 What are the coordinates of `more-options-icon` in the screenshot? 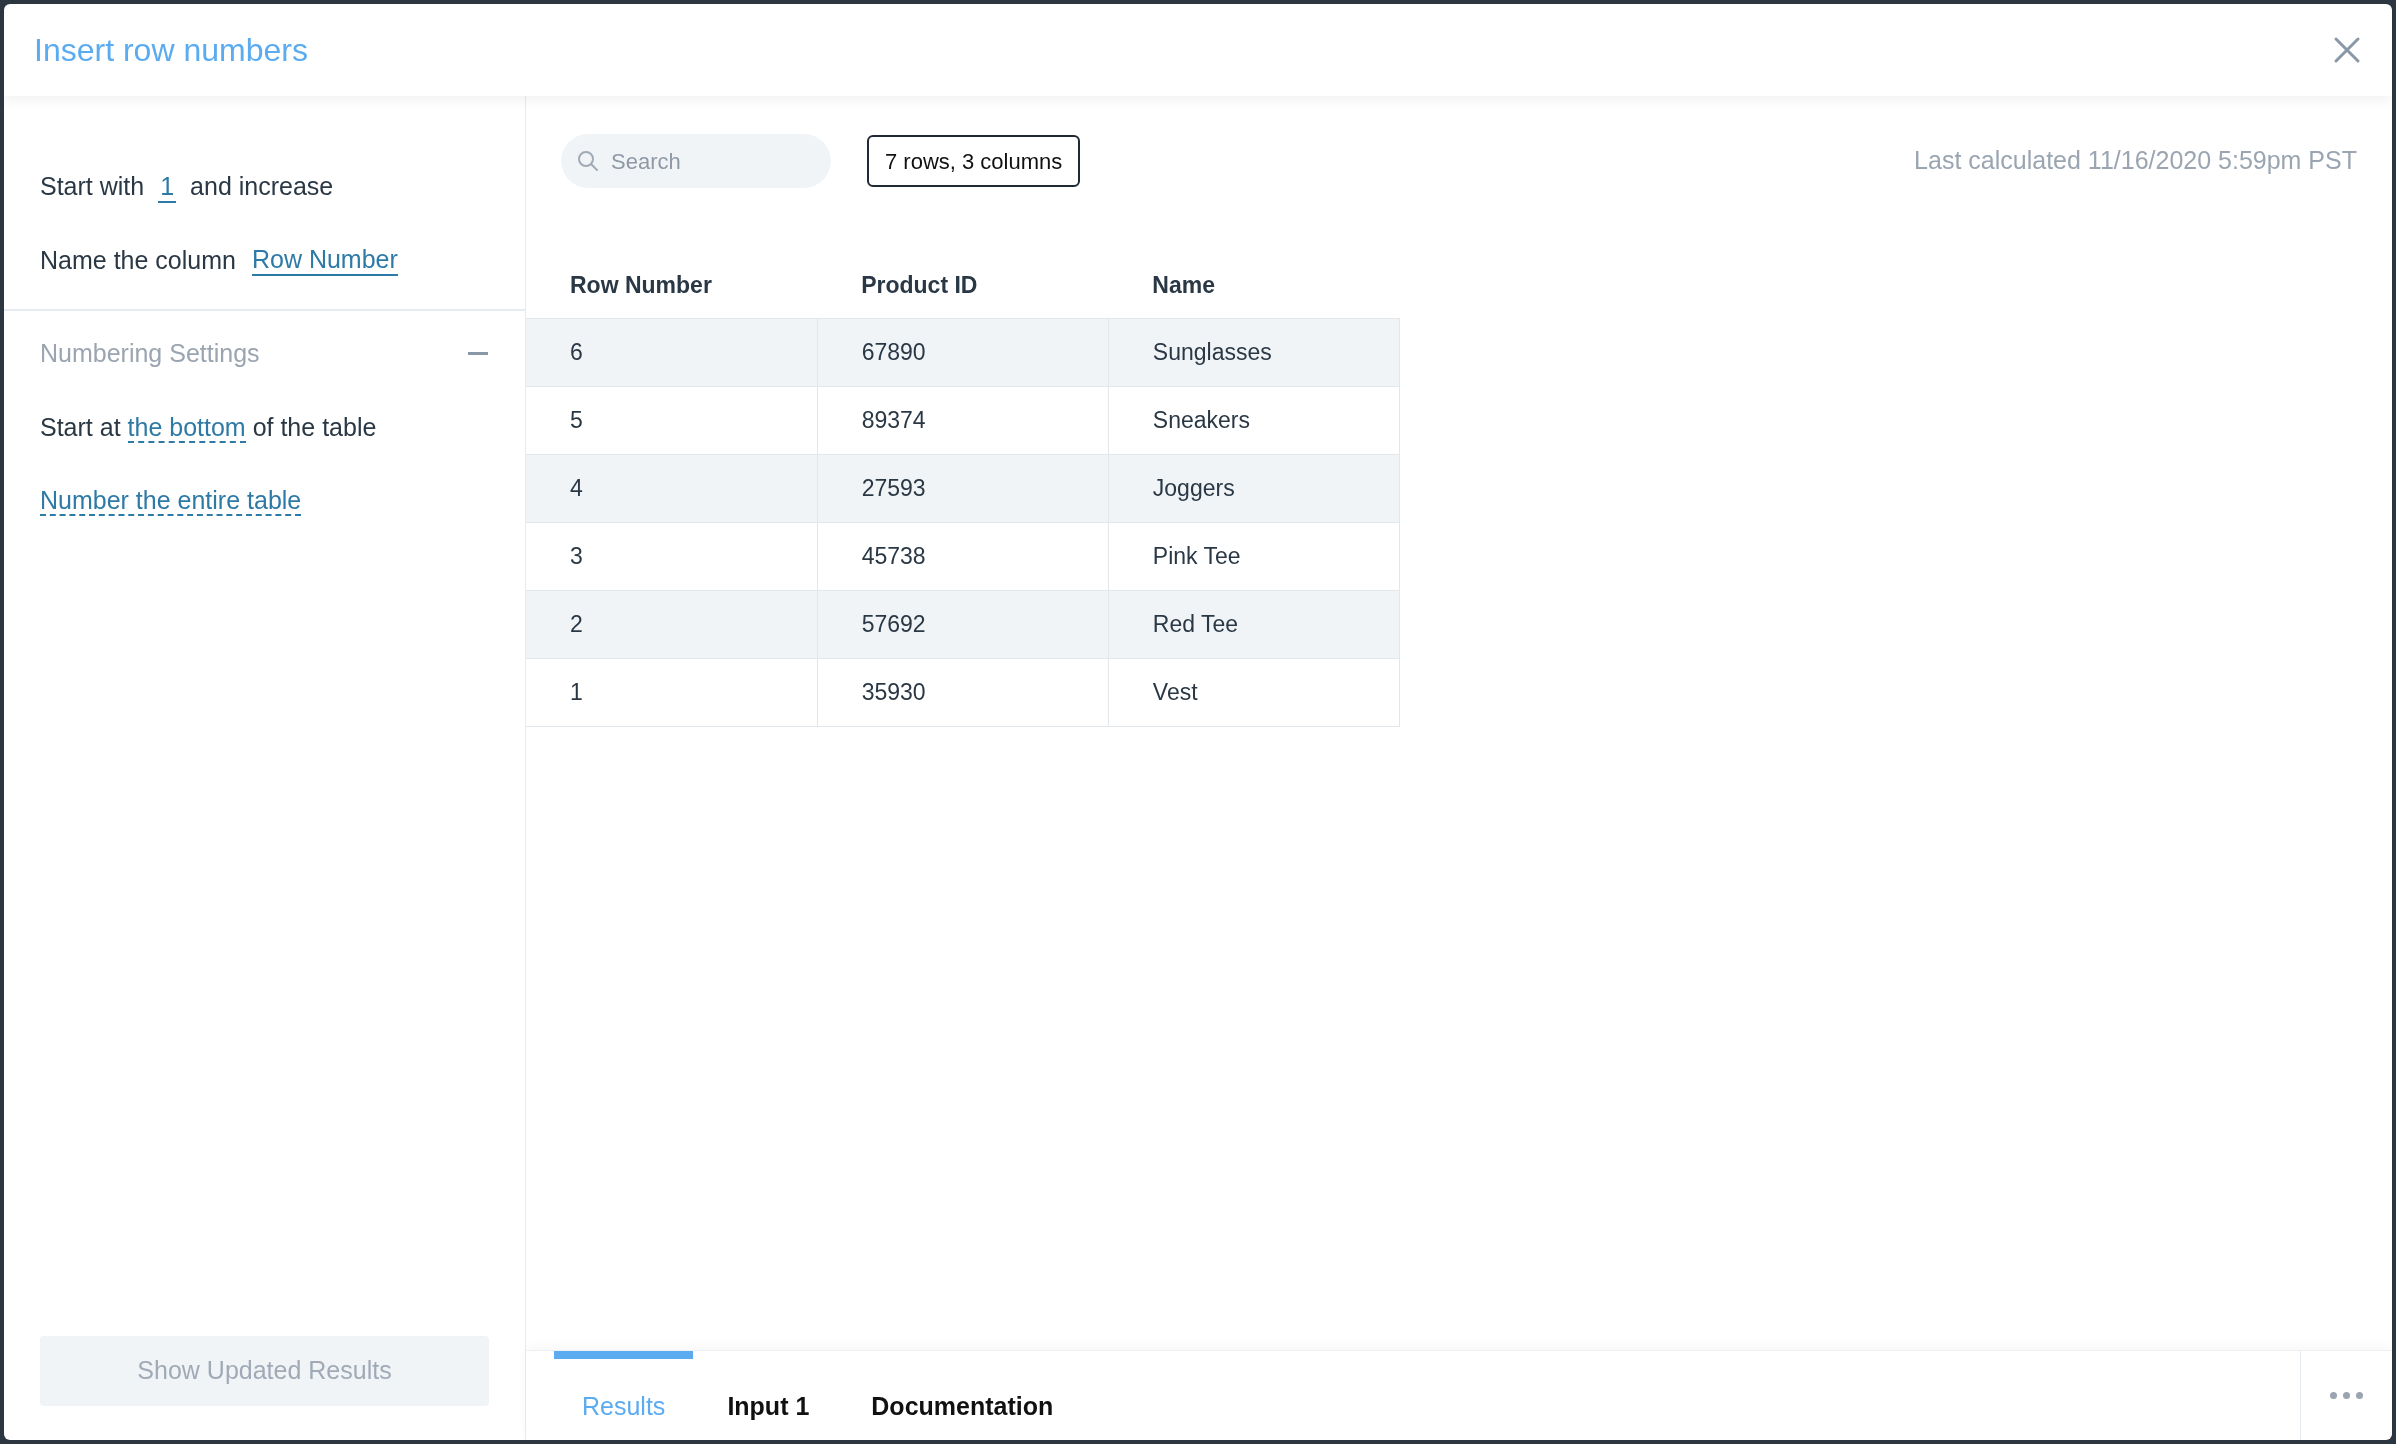 It's located at (2346, 1395).